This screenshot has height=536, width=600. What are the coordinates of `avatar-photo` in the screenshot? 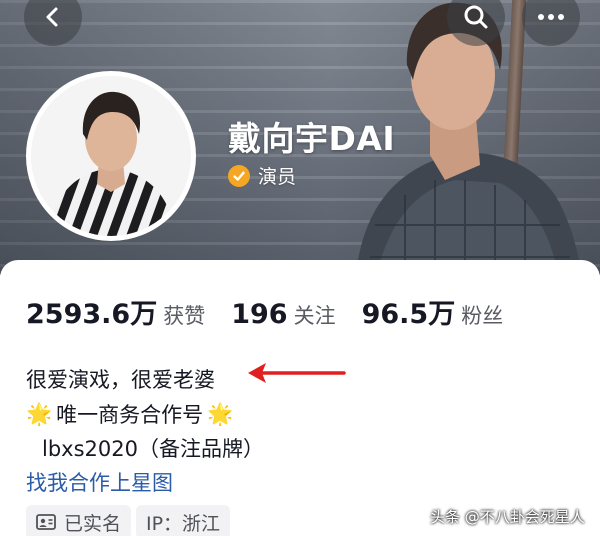 It's located at (111, 156).